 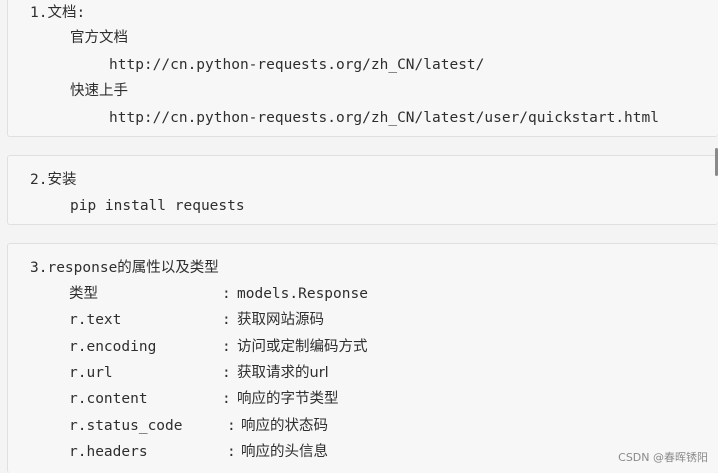 I want to click on official-docs-label: 官方文档, so click(x=99, y=38).